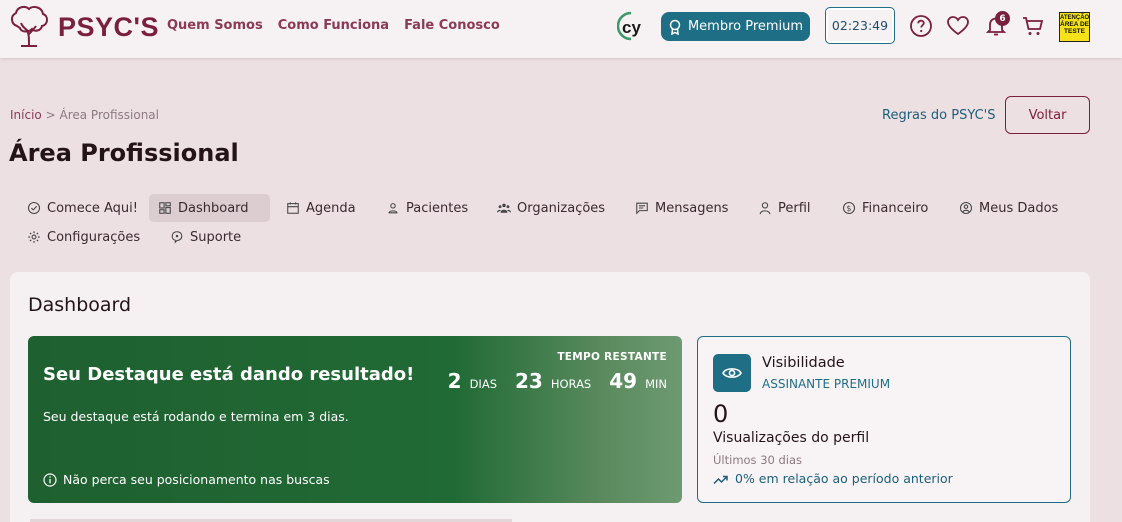  What do you see at coordinates (612, 357) in the screenshot?
I see `remaining-time-label: TEMPO RESTANTE` at bounding box center [612, 357].